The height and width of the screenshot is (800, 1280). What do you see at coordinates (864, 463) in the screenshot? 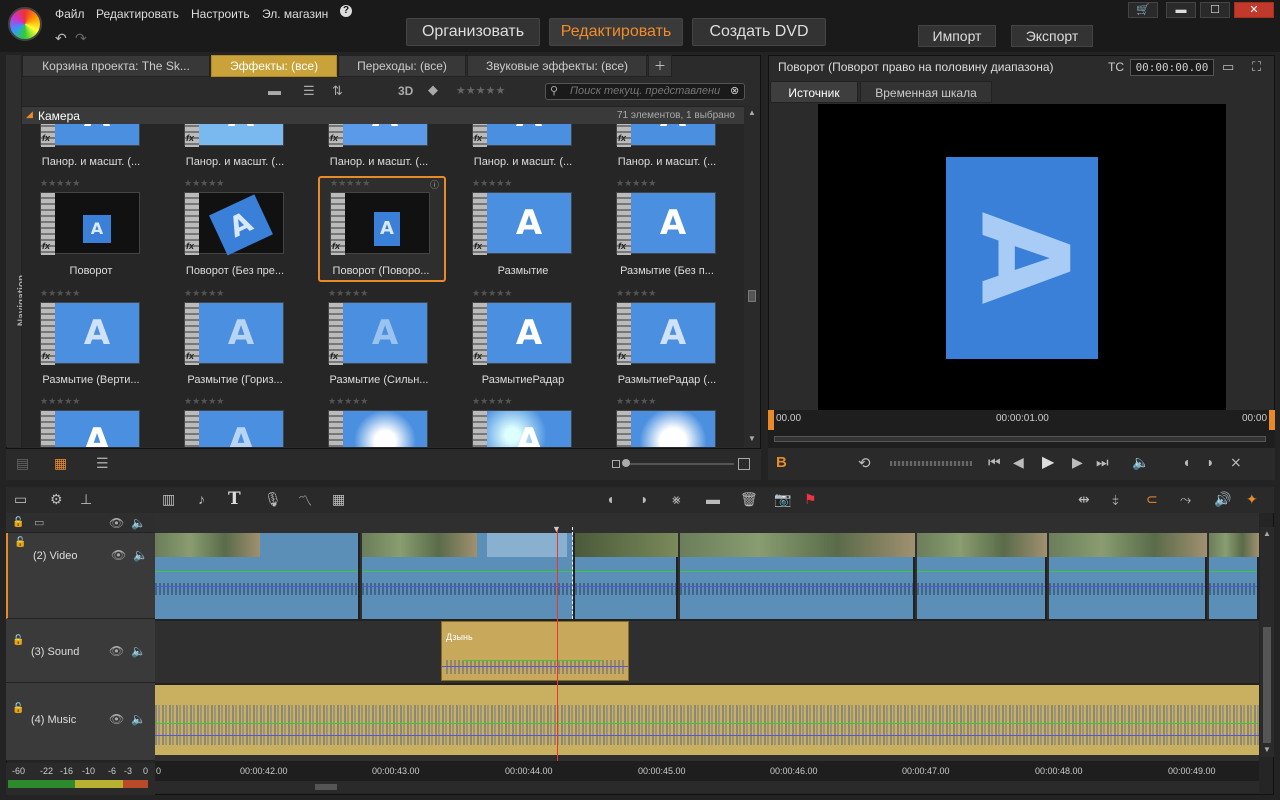
I see `loop-icon: ⟲` at bounding box center [864, 463].